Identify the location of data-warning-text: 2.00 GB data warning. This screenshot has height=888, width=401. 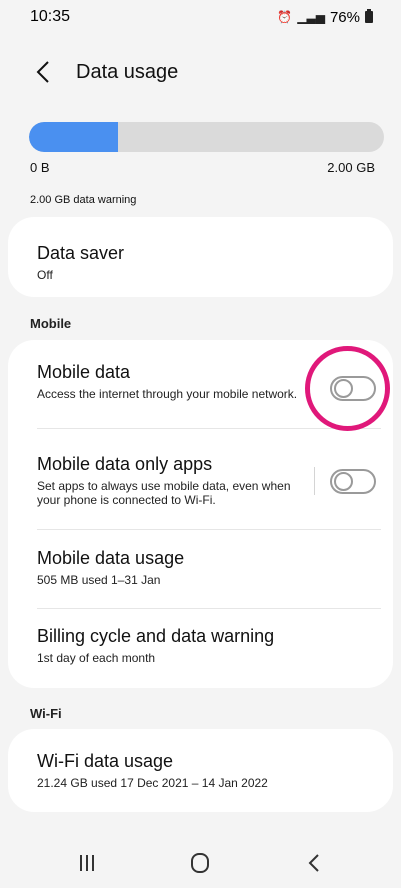
(83, 200).